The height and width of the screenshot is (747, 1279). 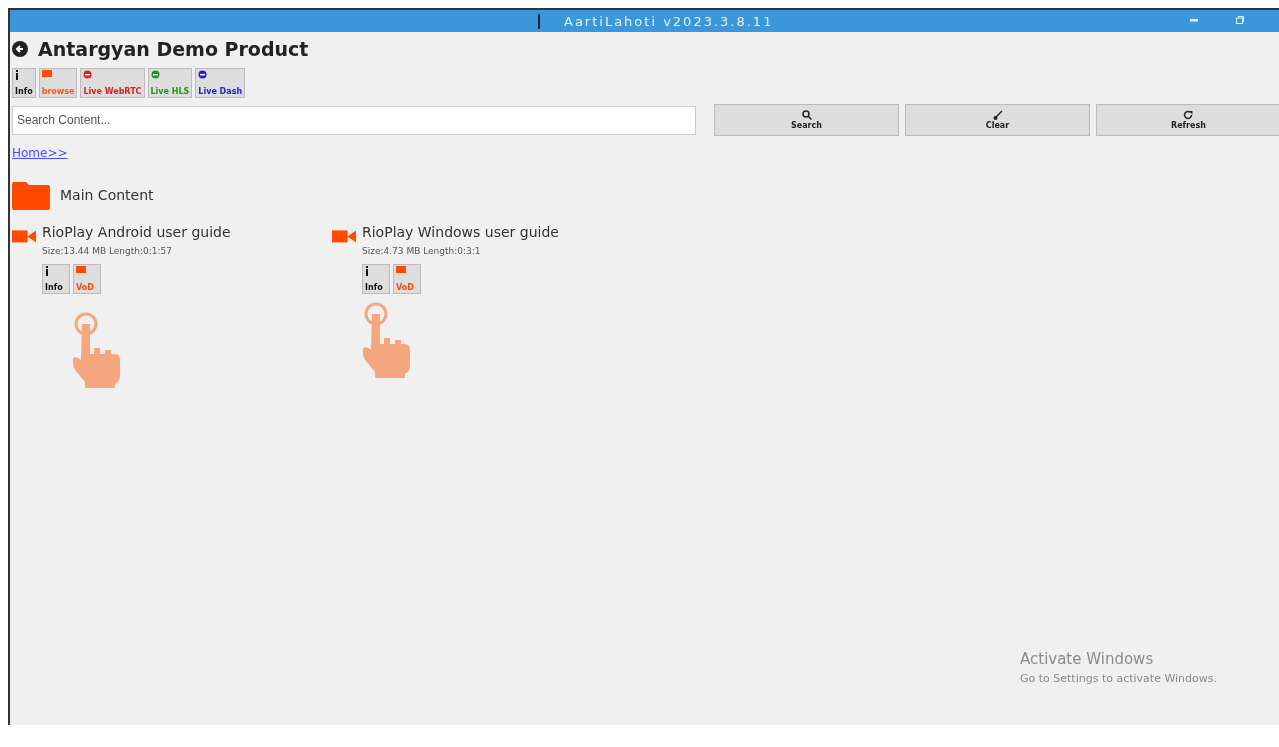 What do you see at coordinates (656, 21) in the screenshot?
I see `window-title: AartiLahoti v2023.3.8.11` at bounding box center [656, 21].